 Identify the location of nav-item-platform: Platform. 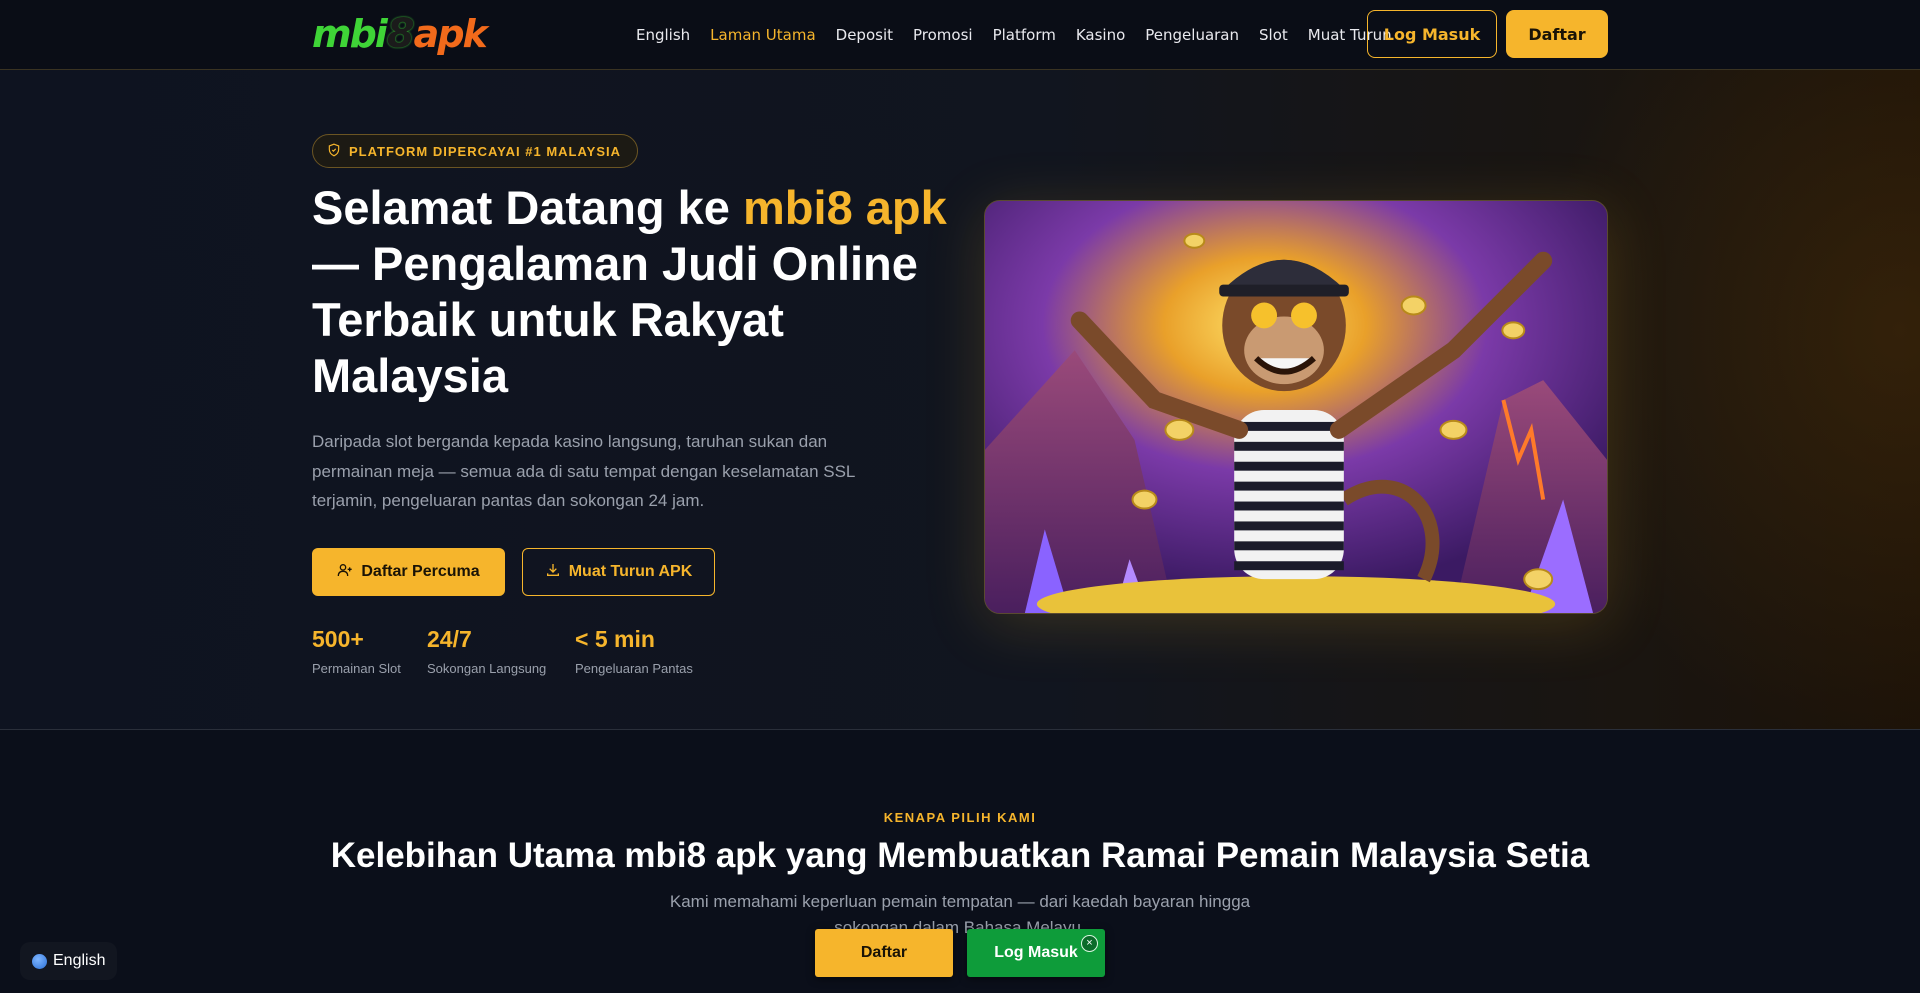
(1024, 35).